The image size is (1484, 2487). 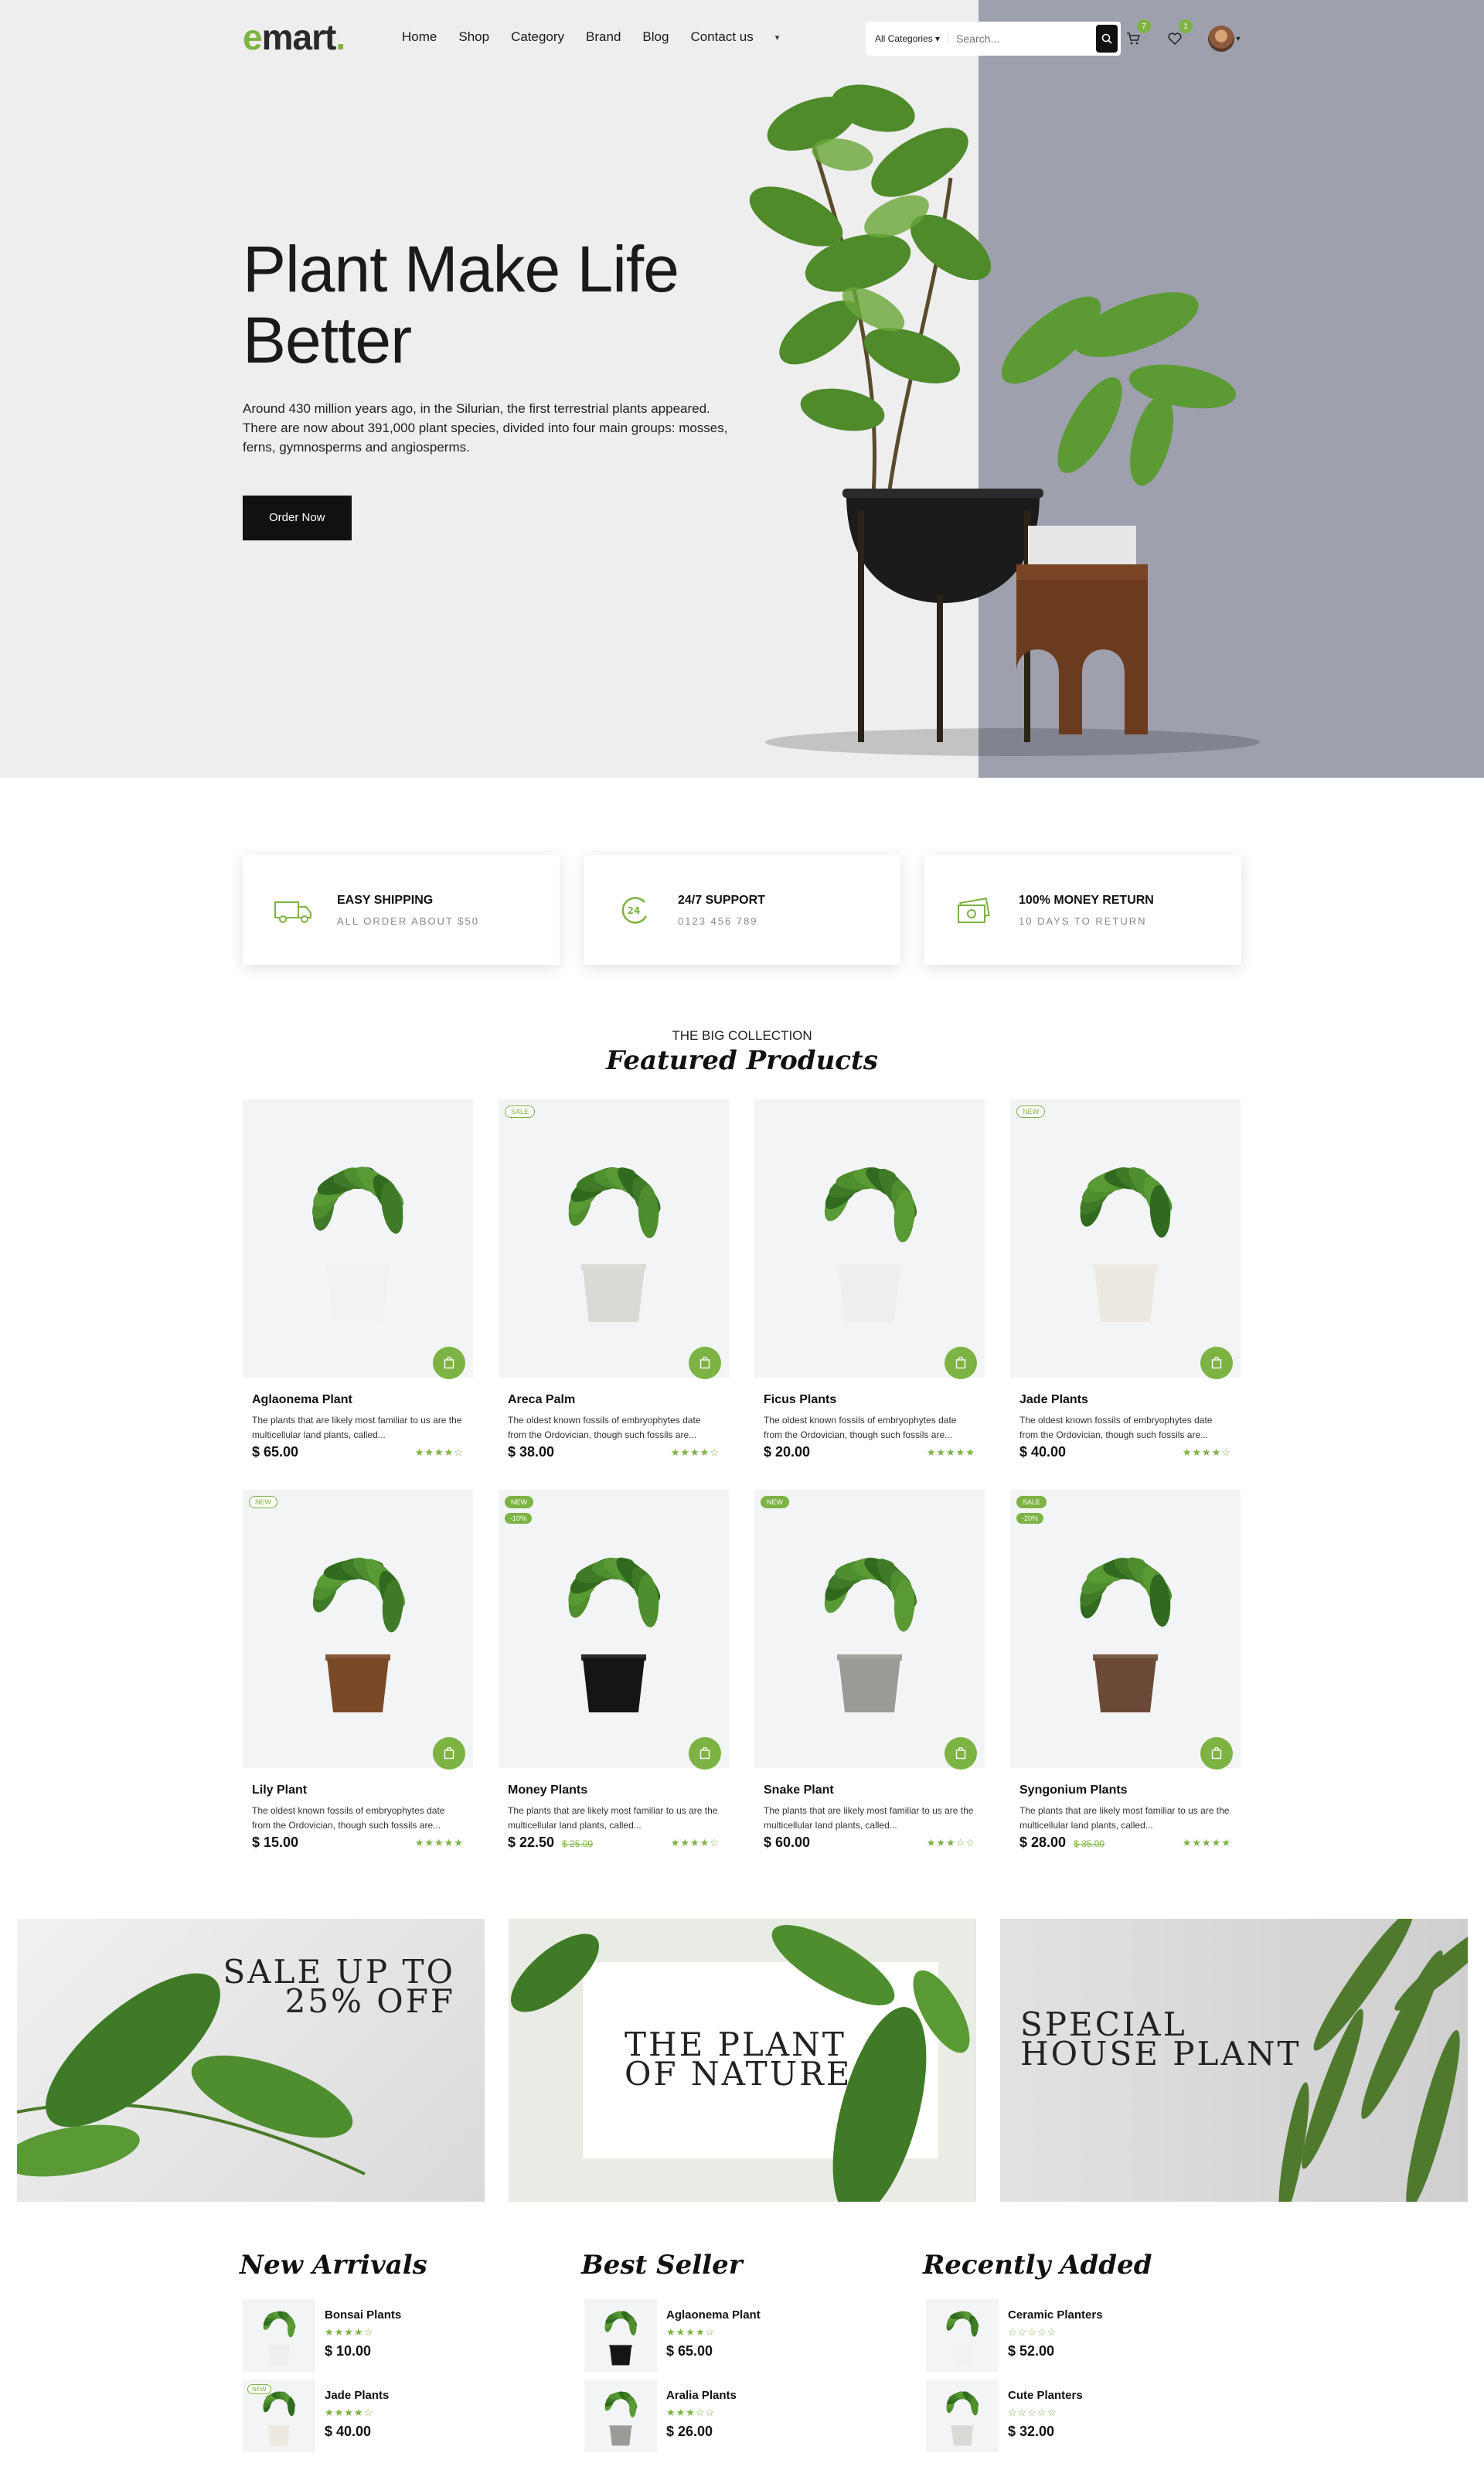 What do you see at coordinates (1086, 900) in the screenshot?
I see `feature-title: 100% MONEY RETURN` at bounding box center [1086, 900].